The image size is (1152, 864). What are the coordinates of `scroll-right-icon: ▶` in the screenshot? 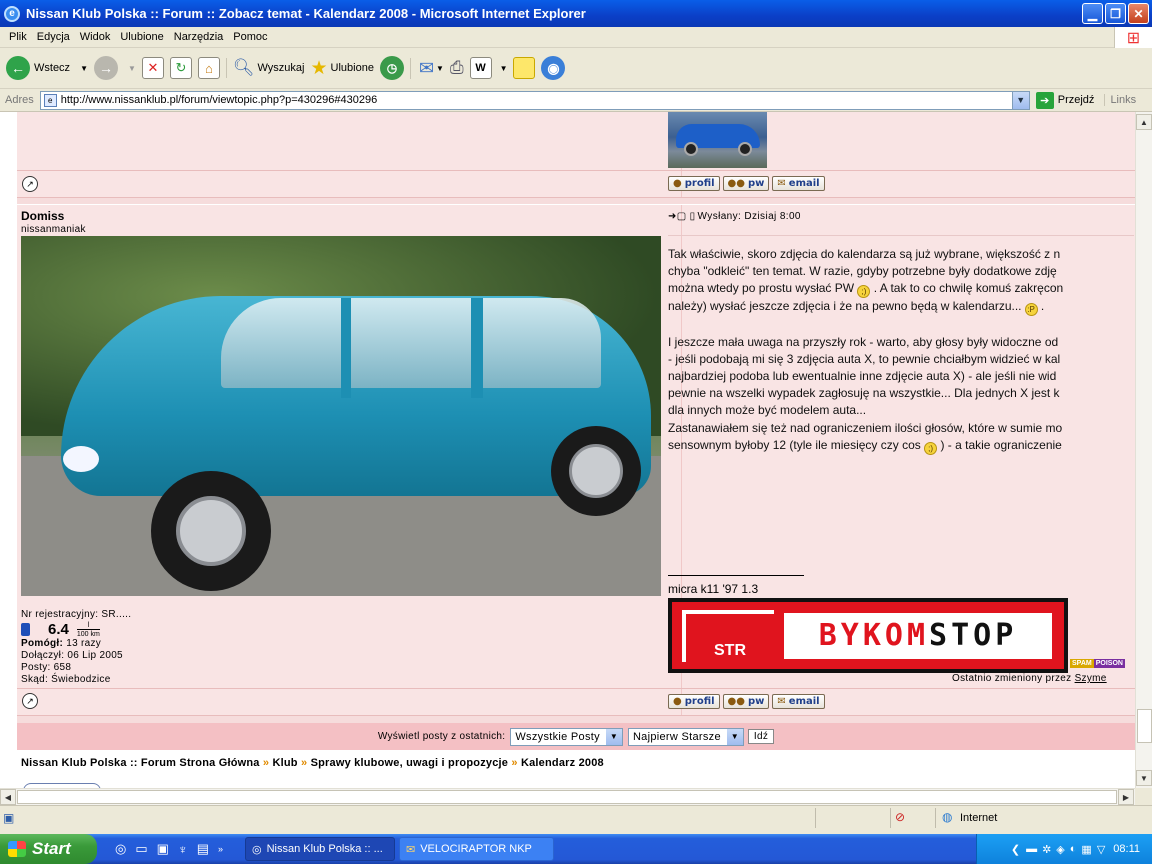 It's located at (1126, 797).